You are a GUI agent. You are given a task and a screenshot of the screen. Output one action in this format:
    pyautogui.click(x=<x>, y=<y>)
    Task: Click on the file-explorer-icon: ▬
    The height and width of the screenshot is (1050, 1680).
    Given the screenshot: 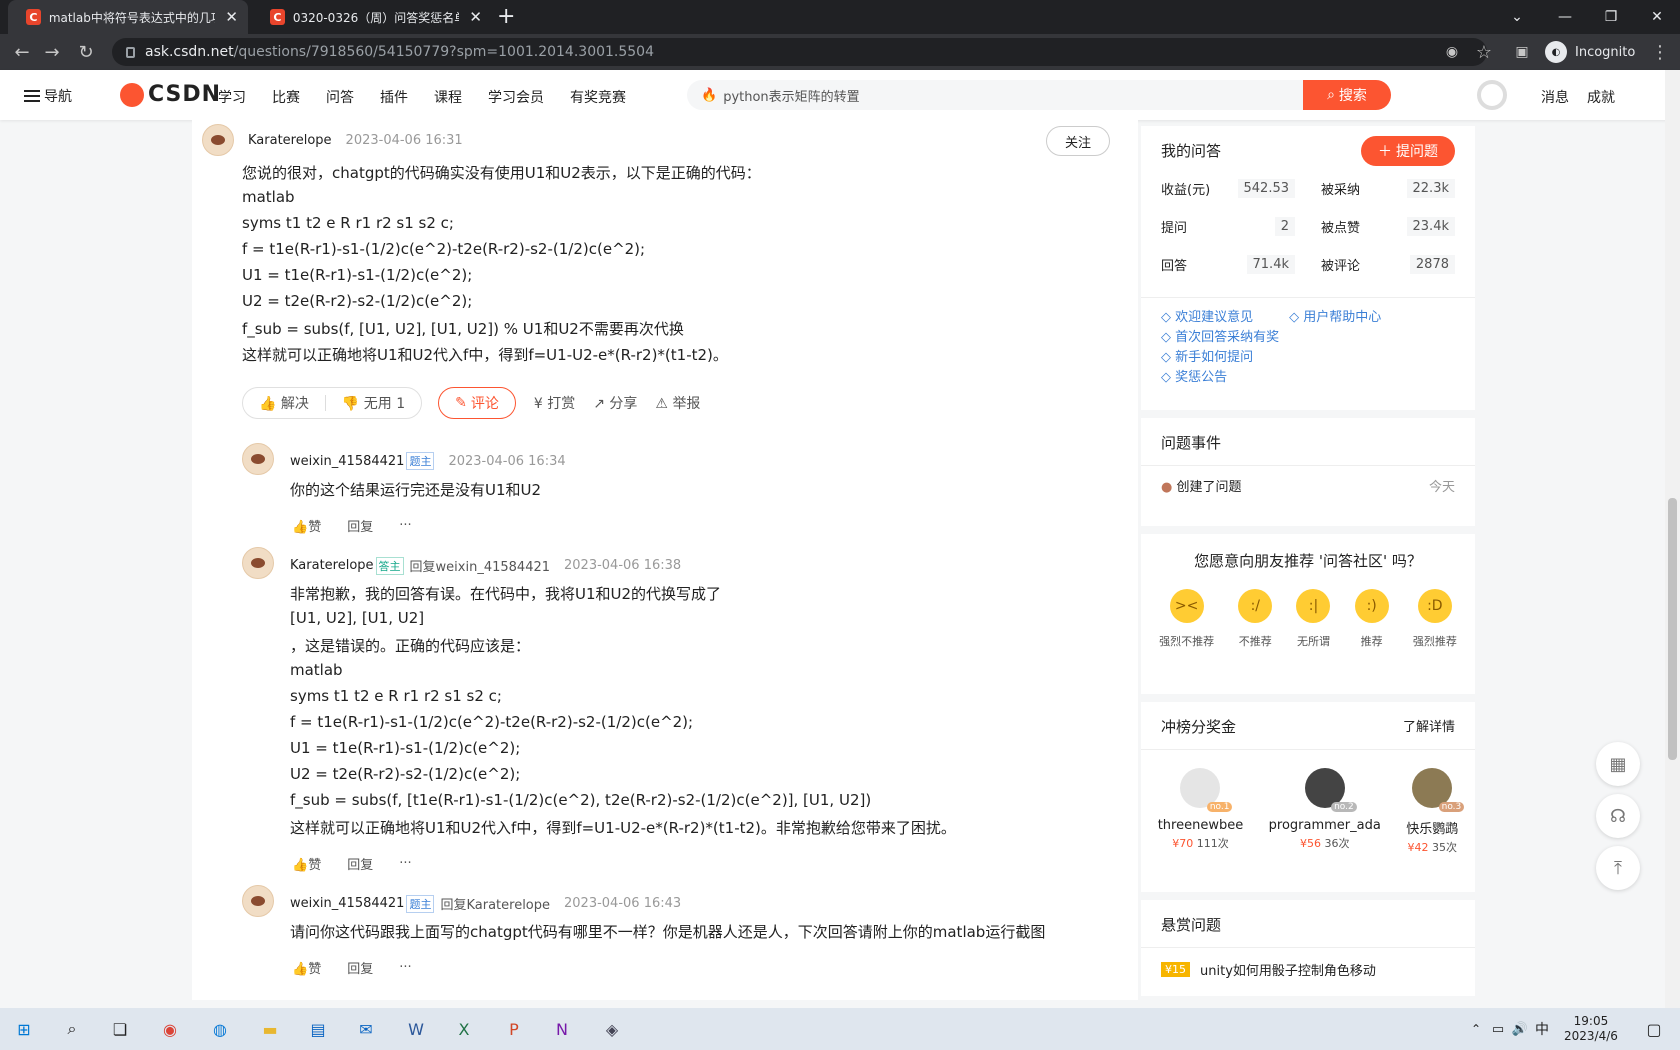 What is the action you would take?
    pyautogui.click(x=270, y=1029)
    